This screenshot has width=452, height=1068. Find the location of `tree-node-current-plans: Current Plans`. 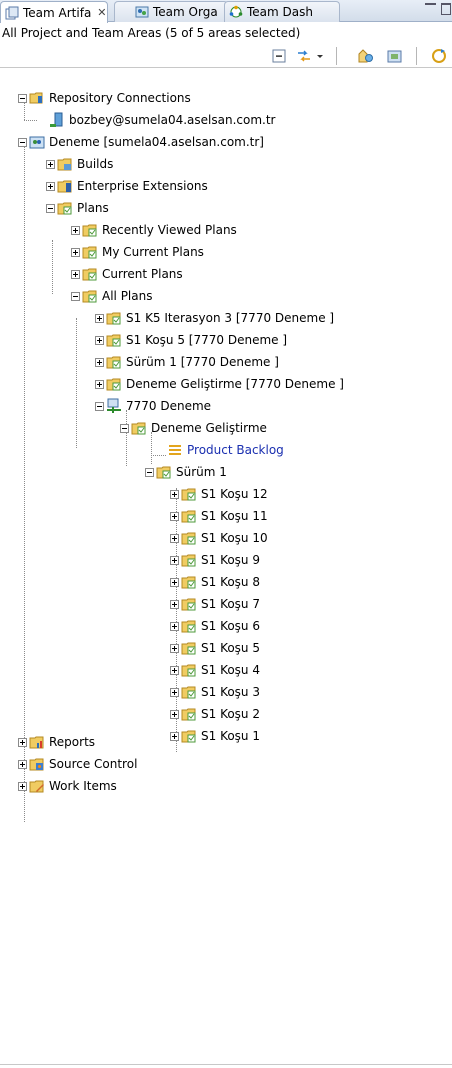

tree-node-current-plans: Current Plans is located at coordinates (127, 274).